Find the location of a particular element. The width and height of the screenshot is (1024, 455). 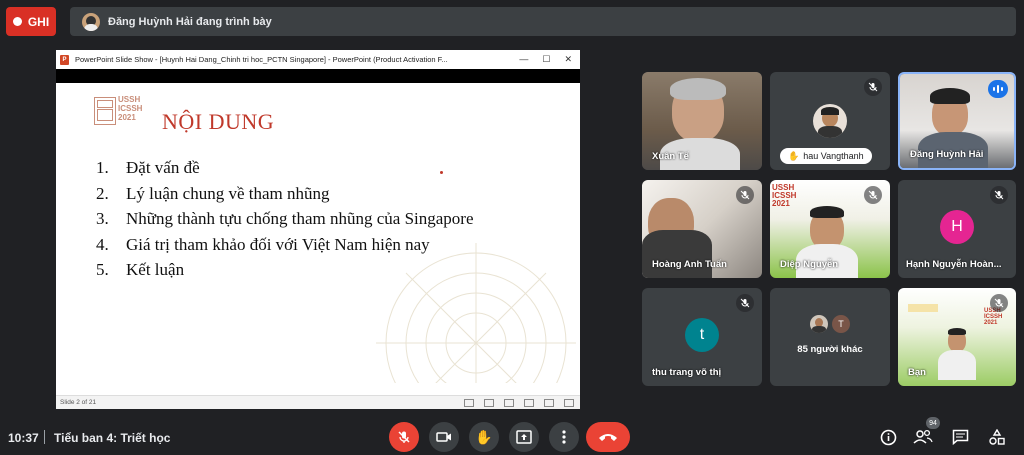

participant-name: Xuân Tế is located at coordinates (670, 156).